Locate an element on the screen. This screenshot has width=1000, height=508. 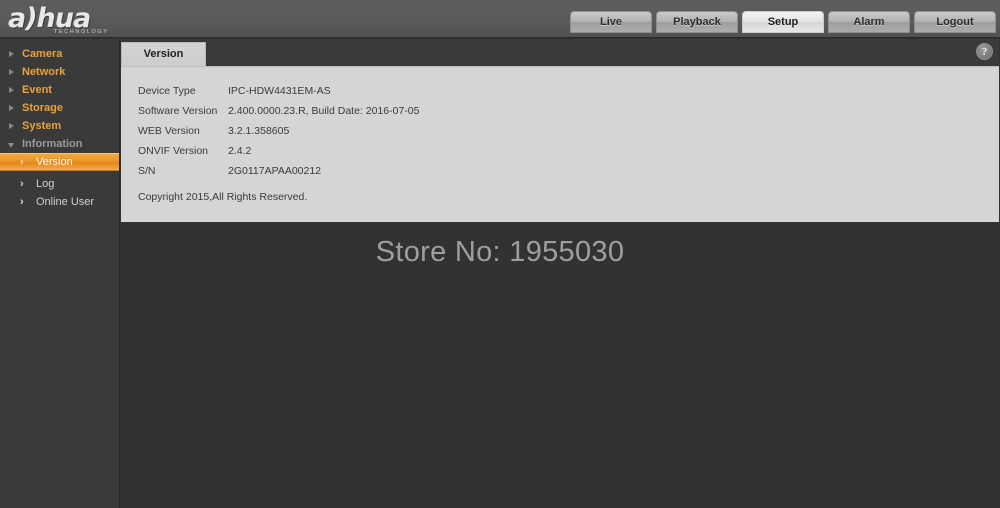
sidebar-item-camera: Camera is located at coordinates (59, 54).